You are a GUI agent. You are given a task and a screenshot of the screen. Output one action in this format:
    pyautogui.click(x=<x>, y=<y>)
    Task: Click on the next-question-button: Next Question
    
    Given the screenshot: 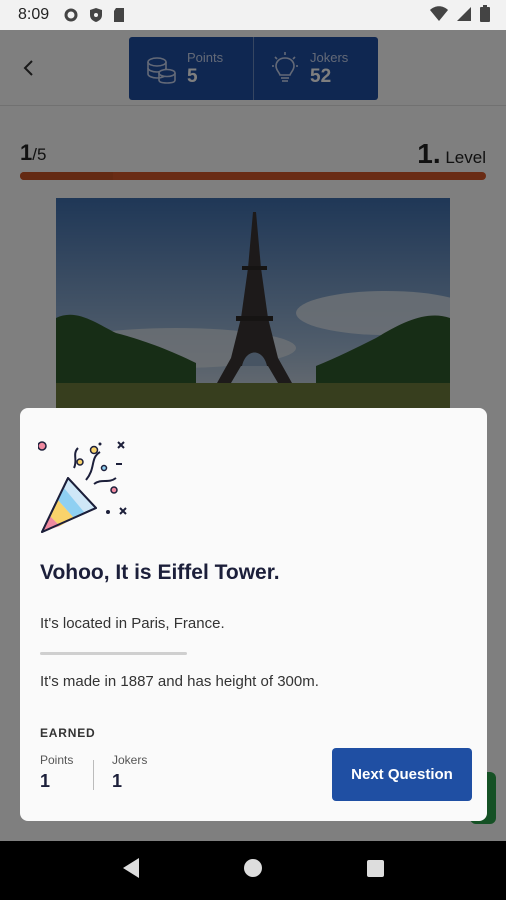 What is the action you would take?
    pyautogui.click(x=402, y=774)
    